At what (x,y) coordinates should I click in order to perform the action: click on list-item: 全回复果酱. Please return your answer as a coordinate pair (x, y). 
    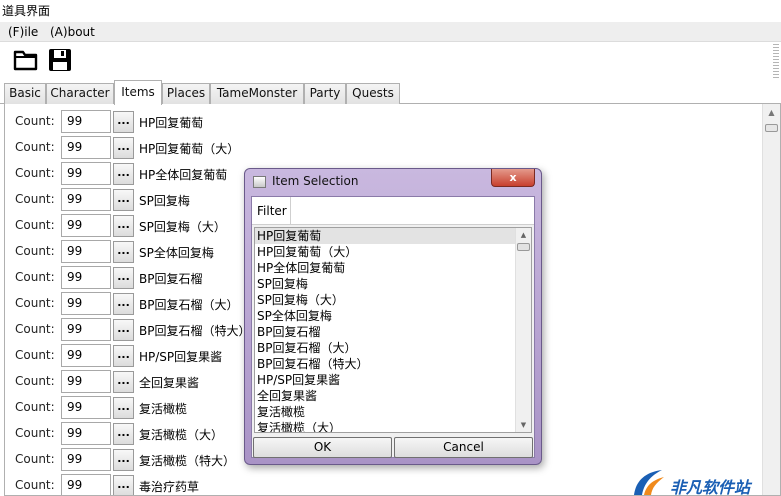
    Looking at the image, I should click on (386, 396).